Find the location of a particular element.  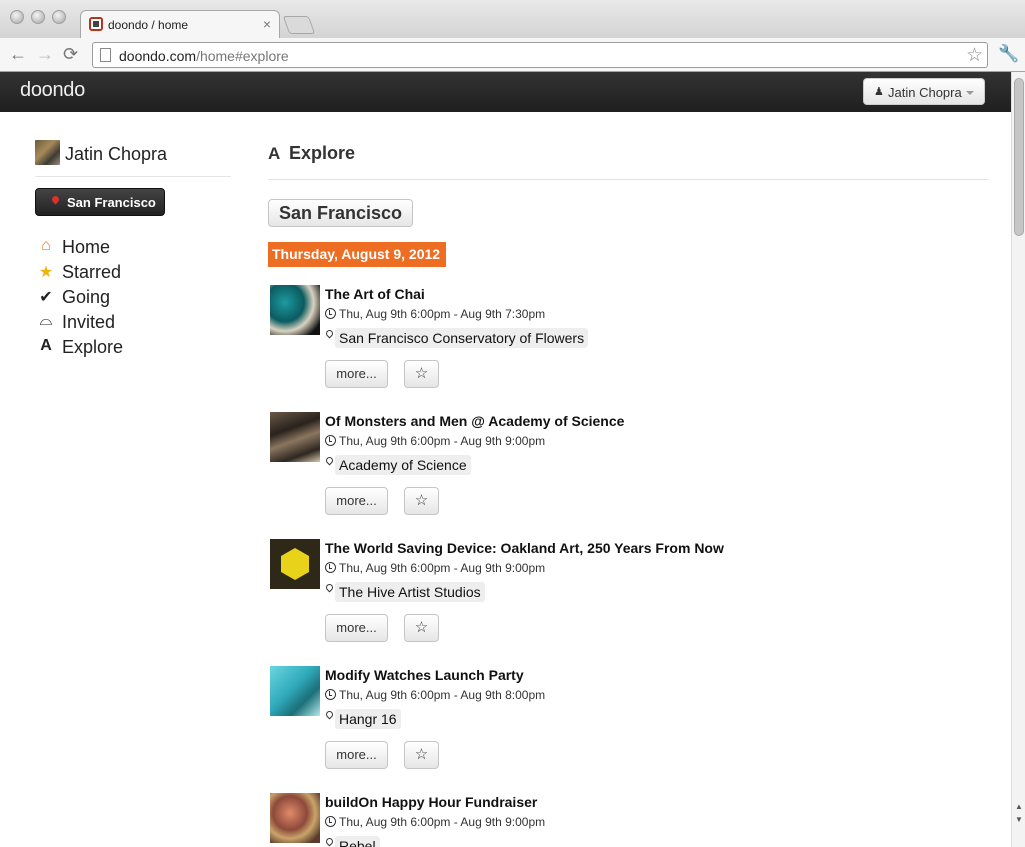

sidebar-divider is located at coordinates (133, 176).